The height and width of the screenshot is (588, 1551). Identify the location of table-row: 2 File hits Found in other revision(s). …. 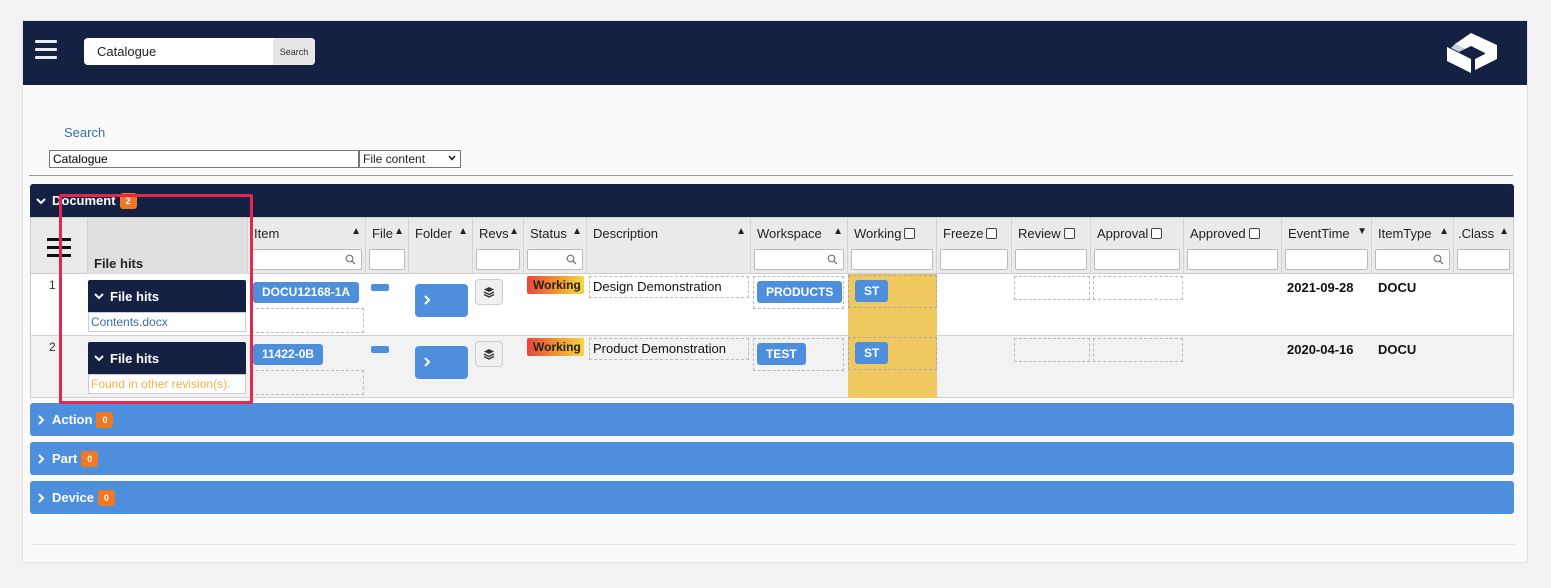
(772, 367).